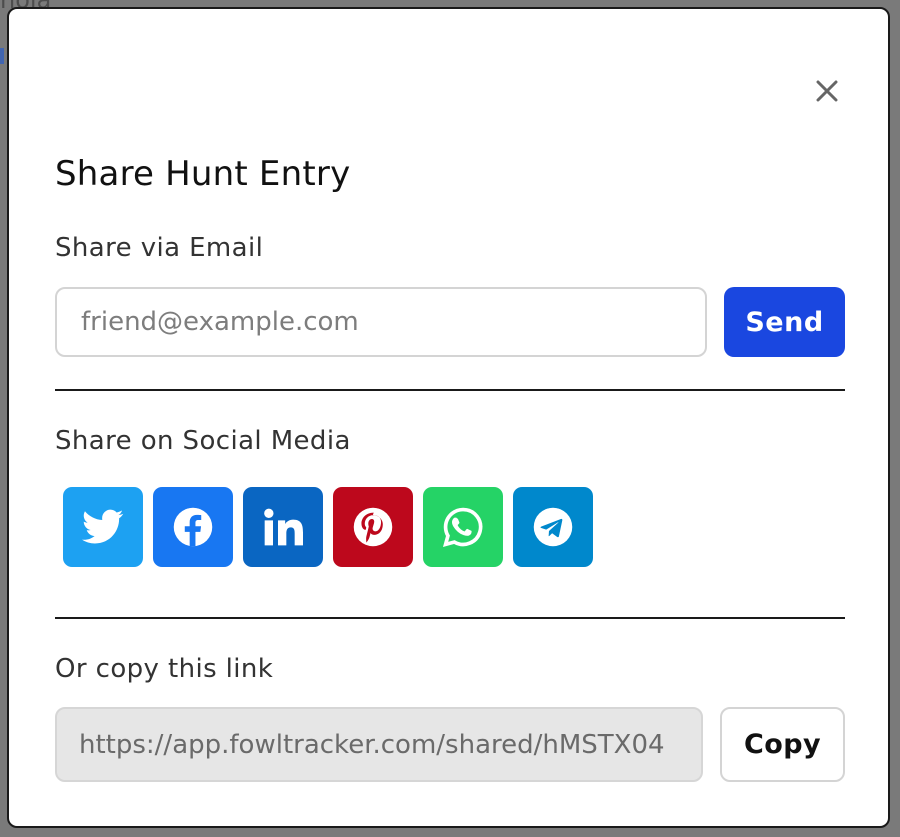  What do you see at coordinates (159, 248) in the screenshot?
I see `email-section-label: Share via Email` at bounding box center [159, 248].